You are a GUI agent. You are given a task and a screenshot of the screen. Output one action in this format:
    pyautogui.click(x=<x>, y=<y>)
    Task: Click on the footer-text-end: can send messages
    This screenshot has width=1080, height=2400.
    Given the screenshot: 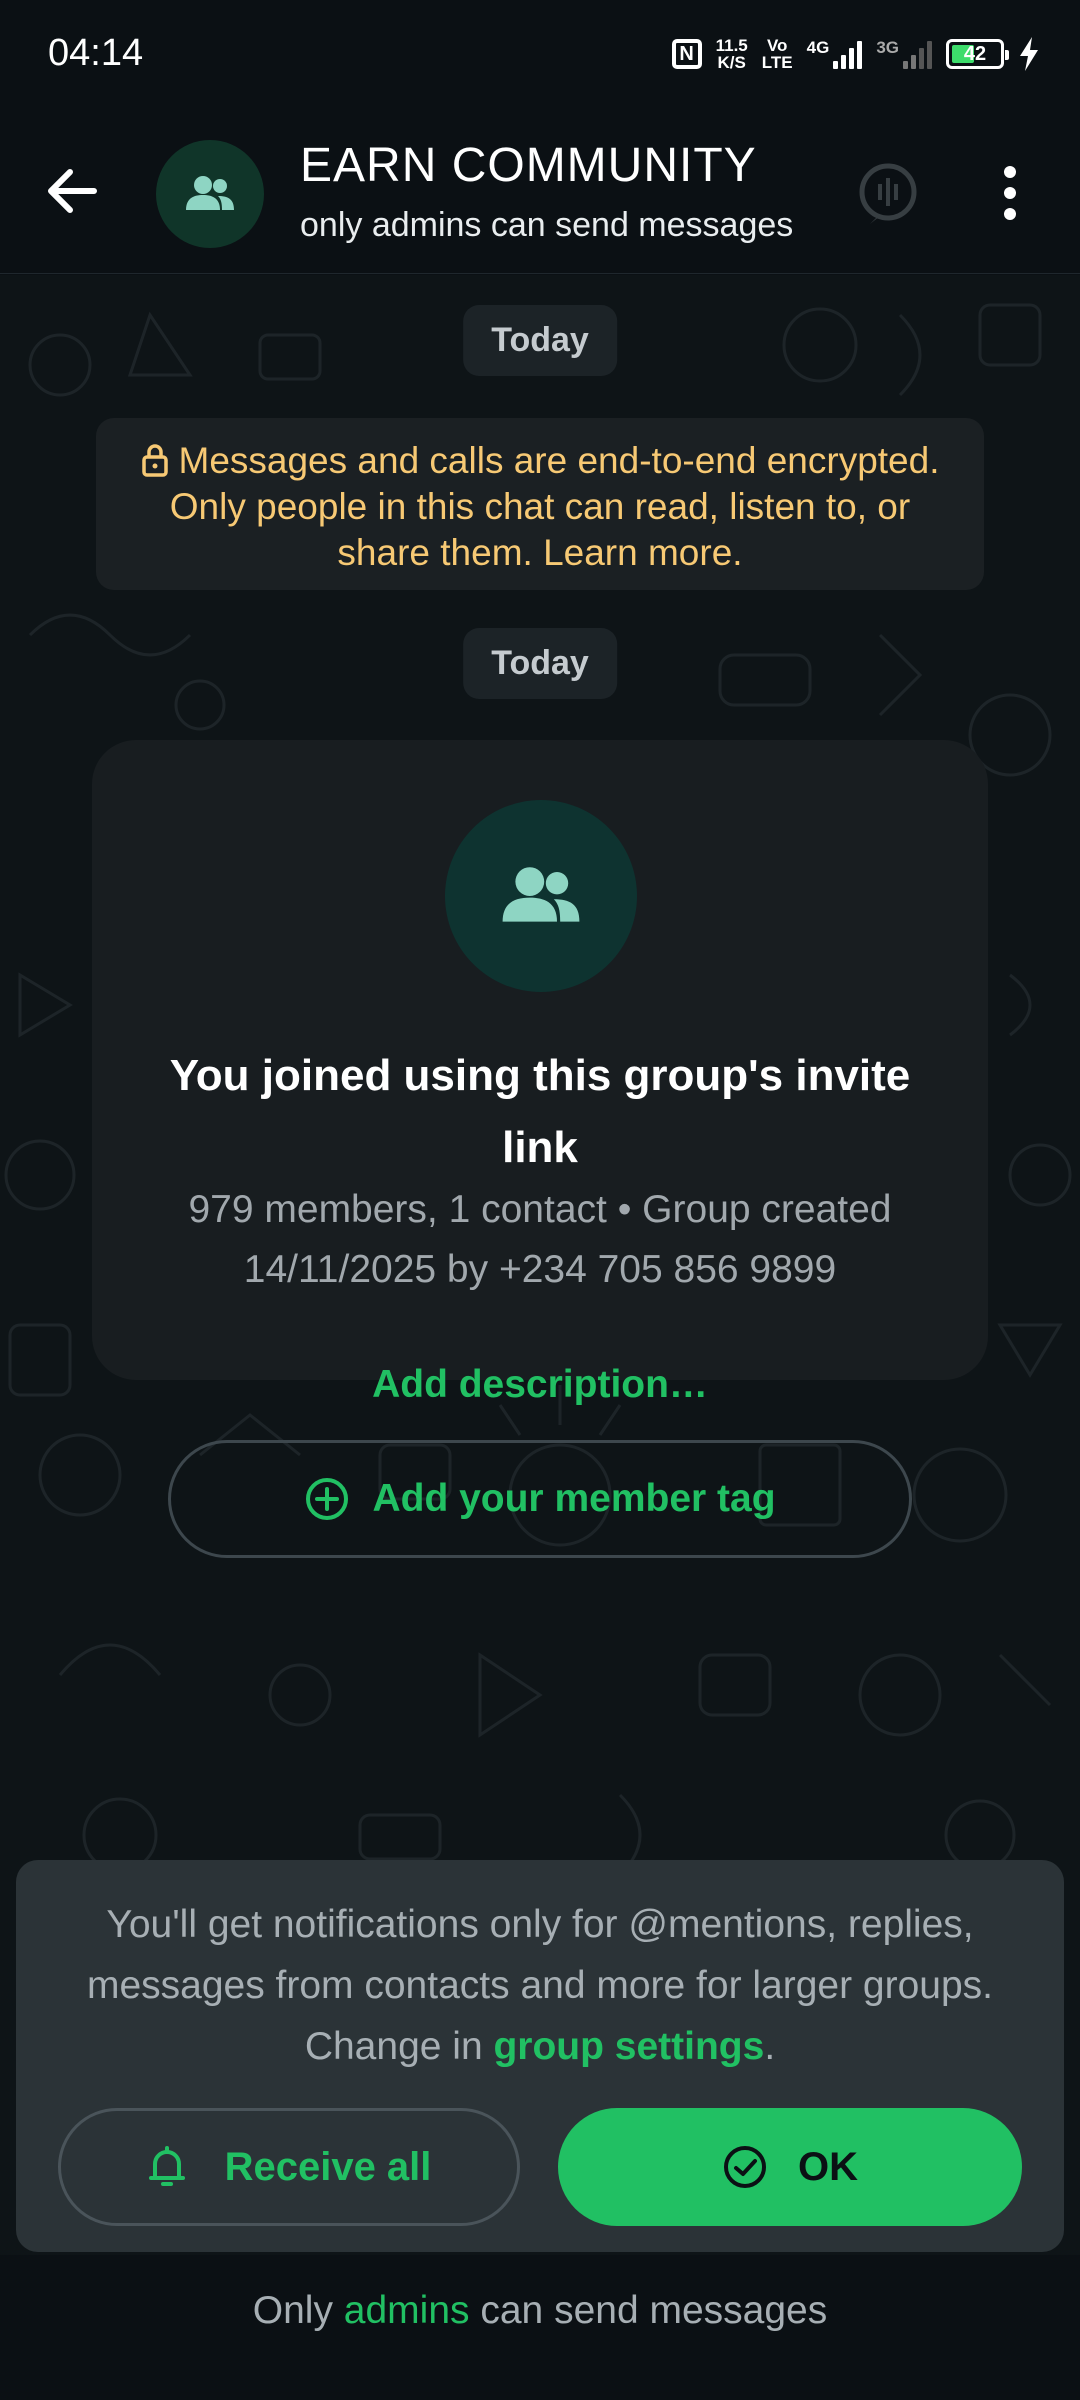 What is the action you would take?
    pyautogui.click(x=648, y=2310)
    